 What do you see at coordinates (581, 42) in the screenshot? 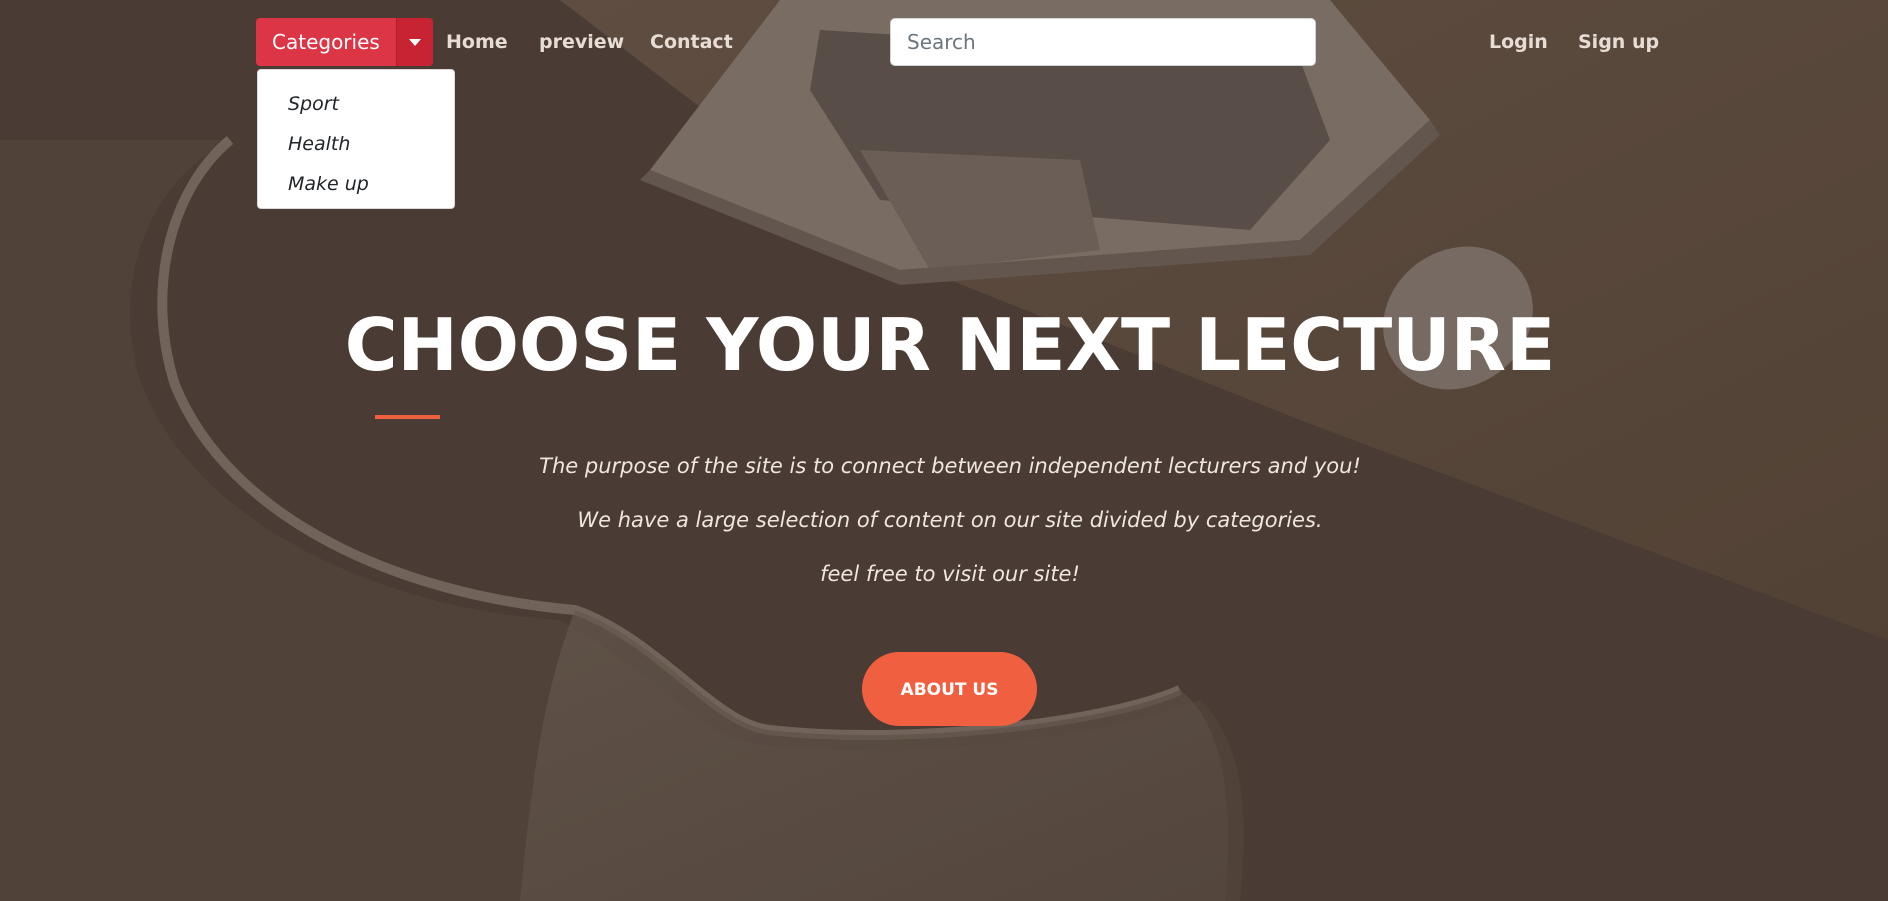
I see `nav-link-preview: preview` at bounding box center [581, 42].